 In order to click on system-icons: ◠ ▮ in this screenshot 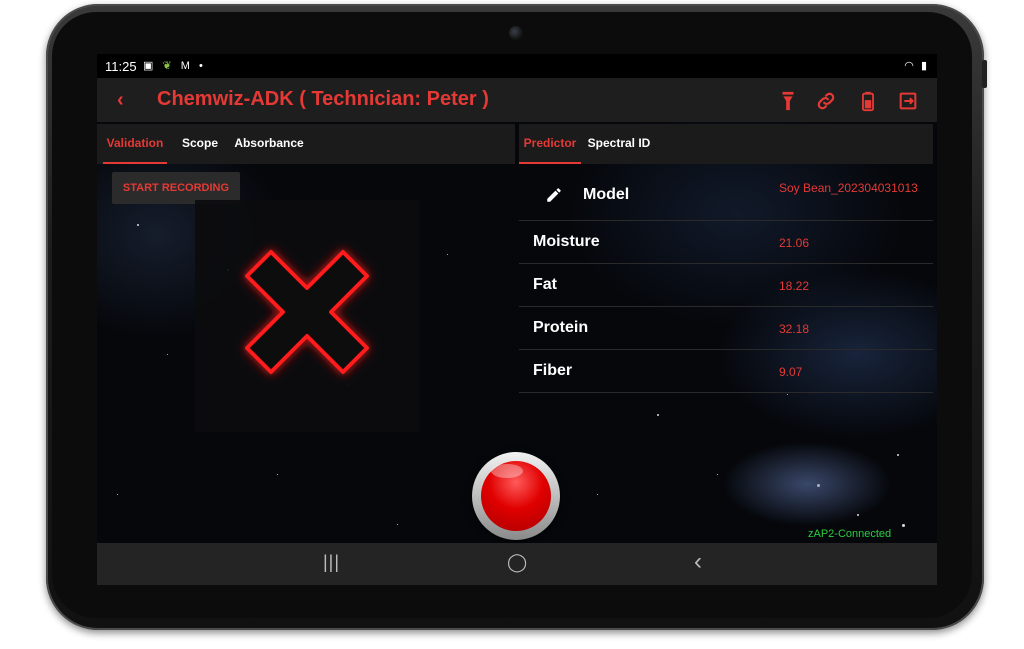, I will do `click(916, 65)`.